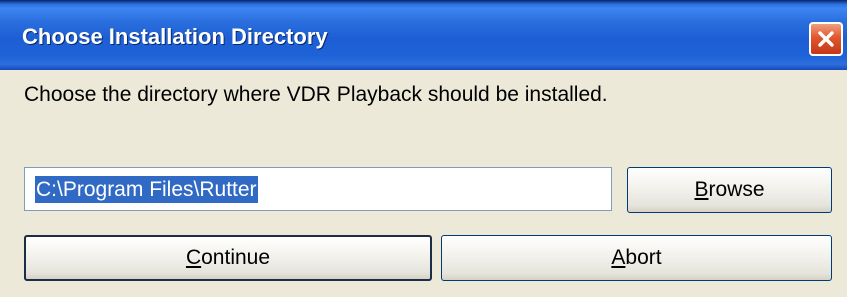 This screenshot has height=297, width=847. Describe the element at coordinates (736, 189) in the screenshot. I see `browse-label: rowse` at that location.